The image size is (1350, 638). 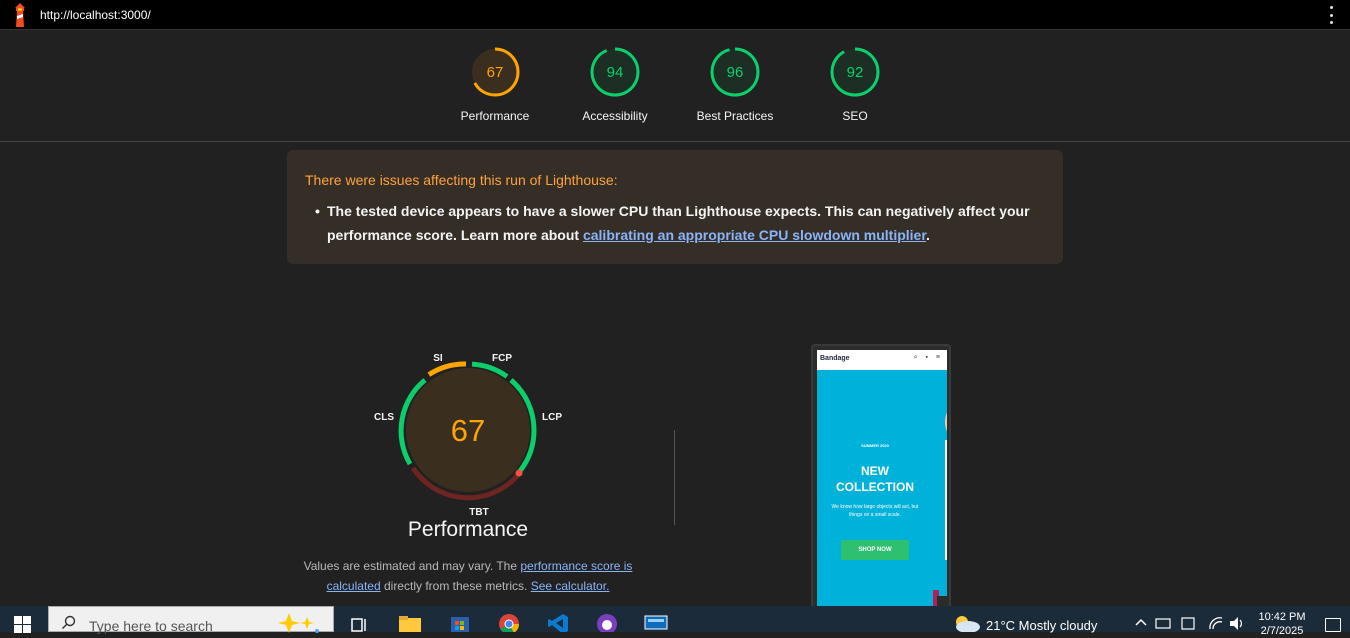 I want to click on system-tray, so click(x=1190, y=623).